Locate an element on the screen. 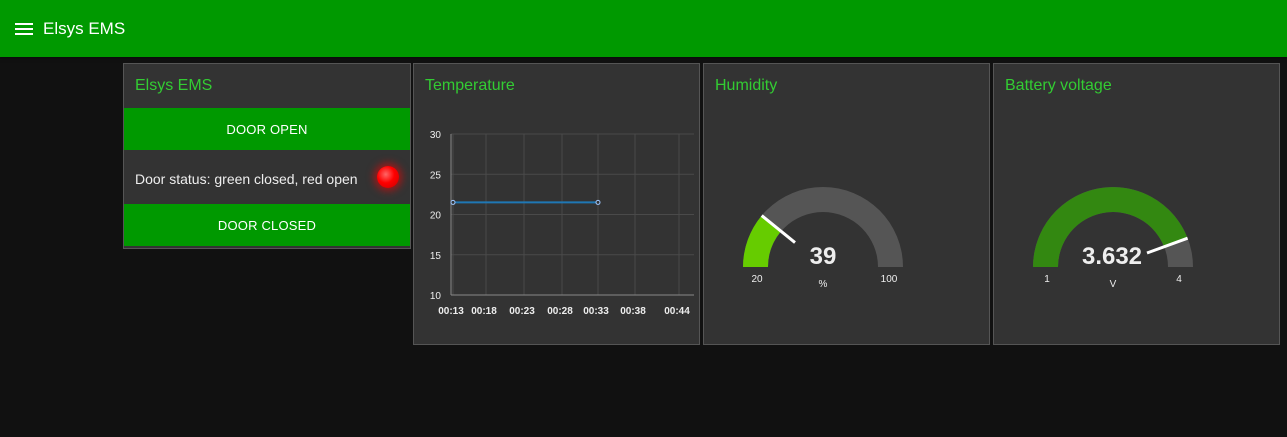 Image resolution: width=1287 pixels, height=437 pixels. humidity-max-label: 100 is located at coordinates (889, 279).